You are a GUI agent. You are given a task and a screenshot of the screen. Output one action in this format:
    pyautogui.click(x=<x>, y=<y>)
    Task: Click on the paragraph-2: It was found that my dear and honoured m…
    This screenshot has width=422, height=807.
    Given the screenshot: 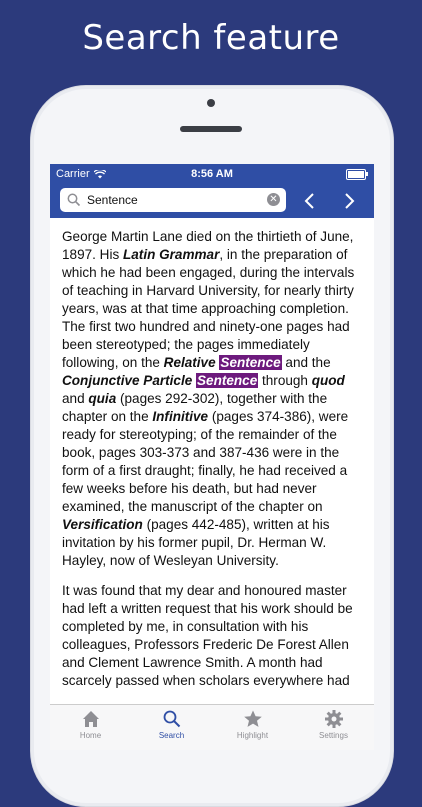 What is the action you would take?
    pyautogui.click(x=207, y=635)
    